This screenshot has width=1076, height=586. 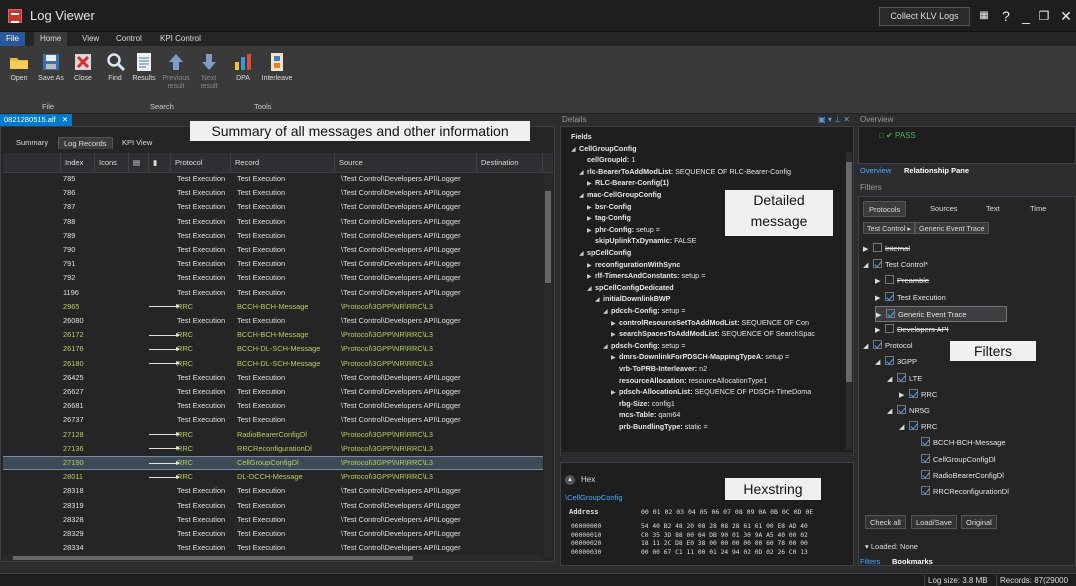 I want to click on close-window-icon: ✕, so click(x=1066, y=16).